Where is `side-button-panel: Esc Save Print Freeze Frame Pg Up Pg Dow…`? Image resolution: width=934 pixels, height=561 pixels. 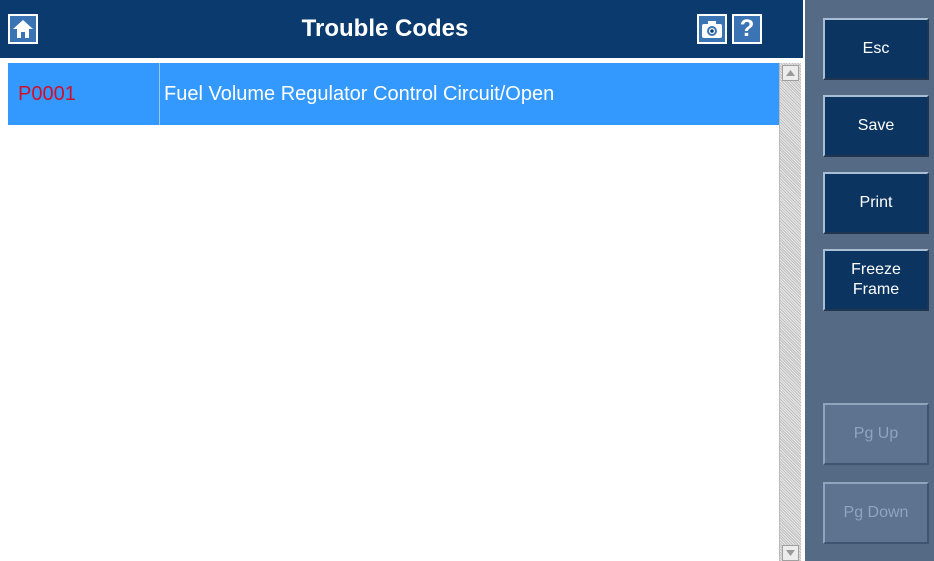
side-button-panel: Esc Save Print Freeze Frame Pg Up Pg Dow… is located at coordinates (869, 280).